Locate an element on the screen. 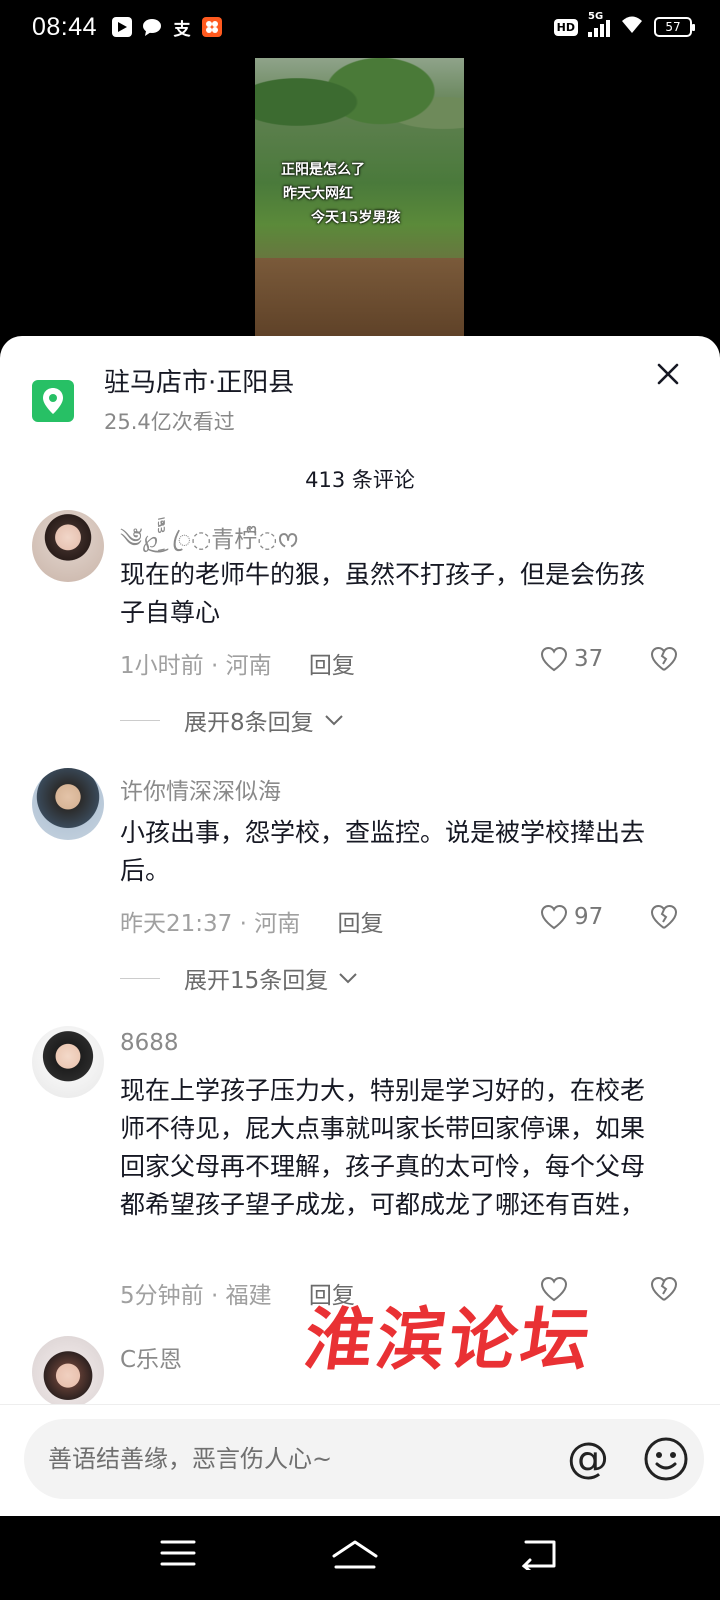  hd-icon: HD is located at coordinates (565, 27).